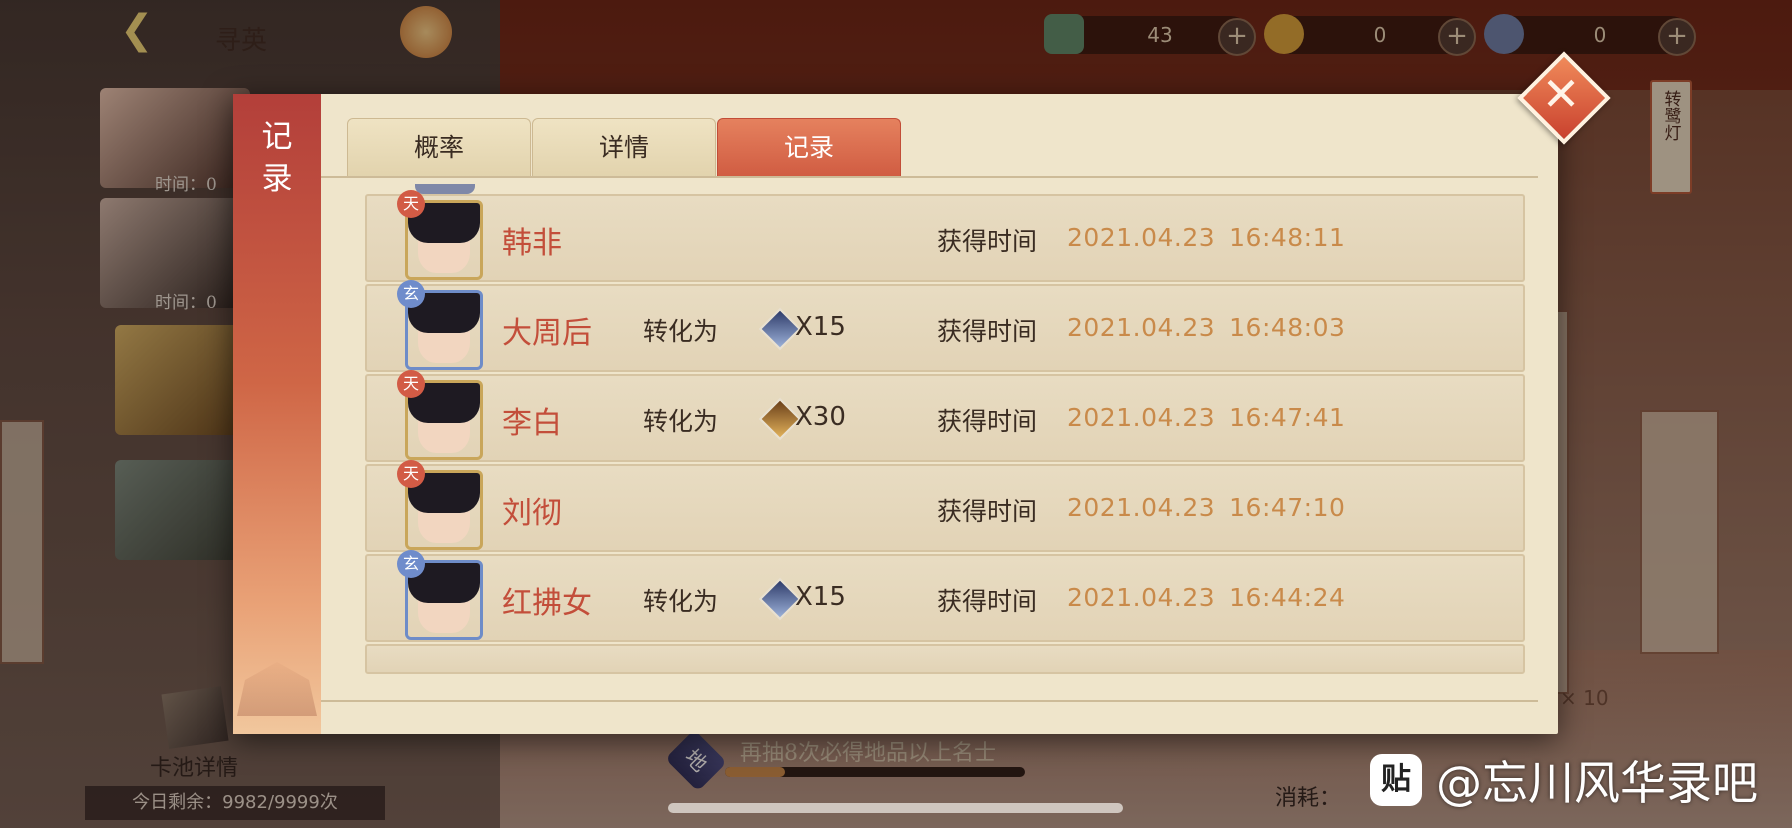  What do you see at coordinates (277, 689) in the screenshot?
I see `pavilion-silhouette` at bounding box center [277, 689].